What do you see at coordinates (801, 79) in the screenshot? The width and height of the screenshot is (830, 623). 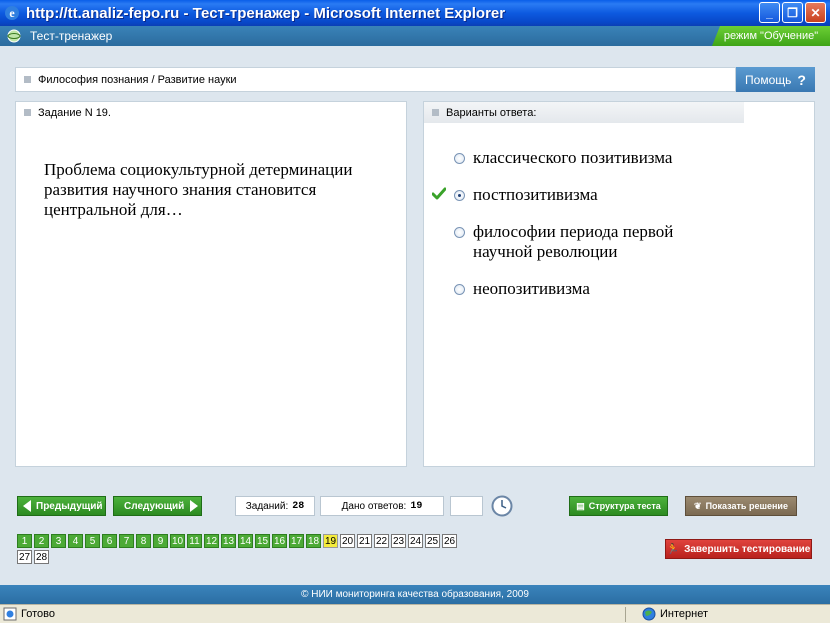 I see `question-mark-icon: ?` at bounding box center [801, 79].